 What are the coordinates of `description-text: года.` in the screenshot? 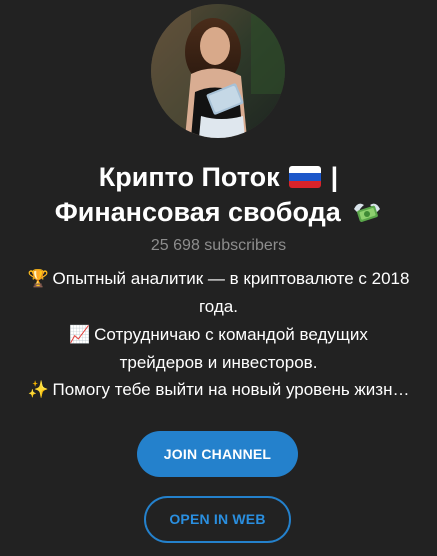 It's located at (218, 306).